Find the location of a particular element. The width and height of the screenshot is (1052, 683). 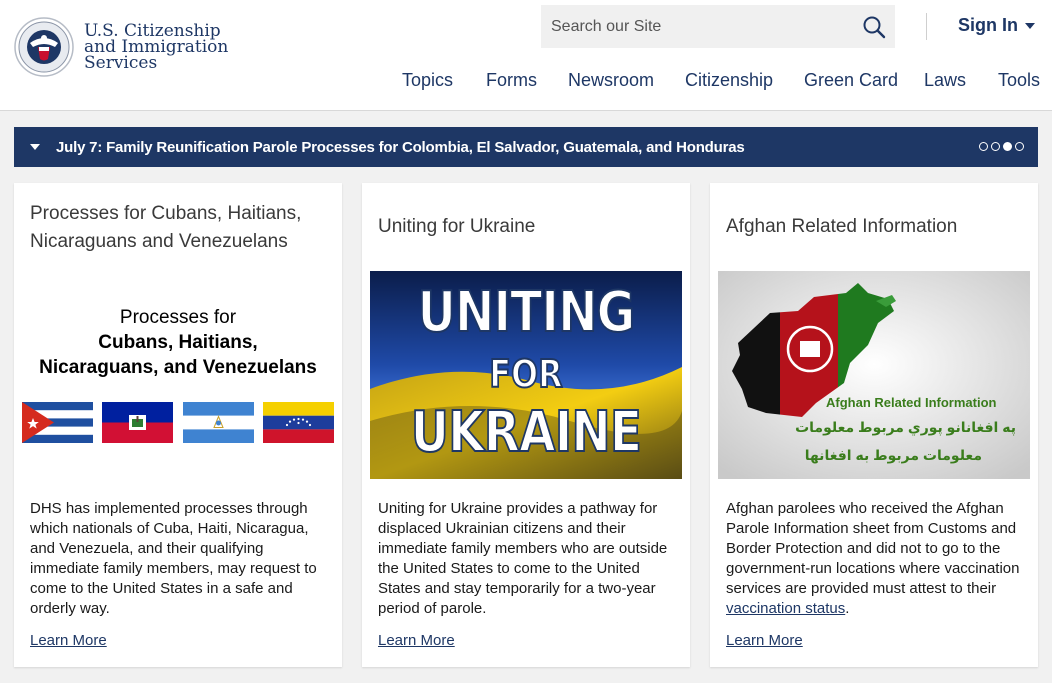

card-title: Uniting for Ukraine is located at coordinates (457, 226).